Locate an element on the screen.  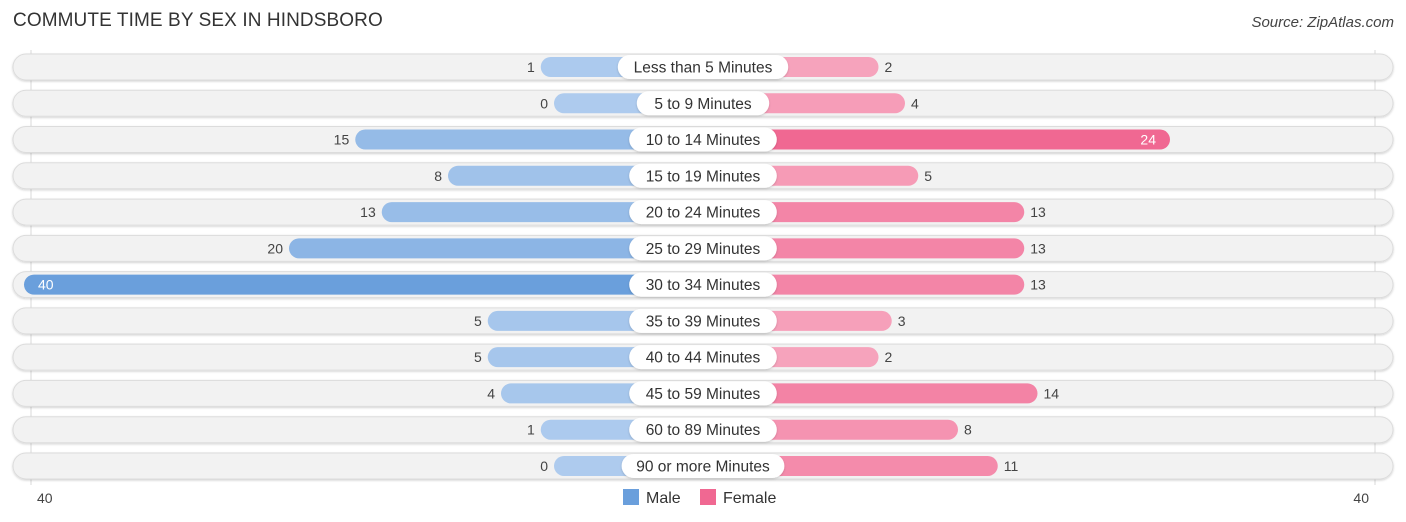
category-label: Less than 5 Minutes is located at coordinates (703, 68).